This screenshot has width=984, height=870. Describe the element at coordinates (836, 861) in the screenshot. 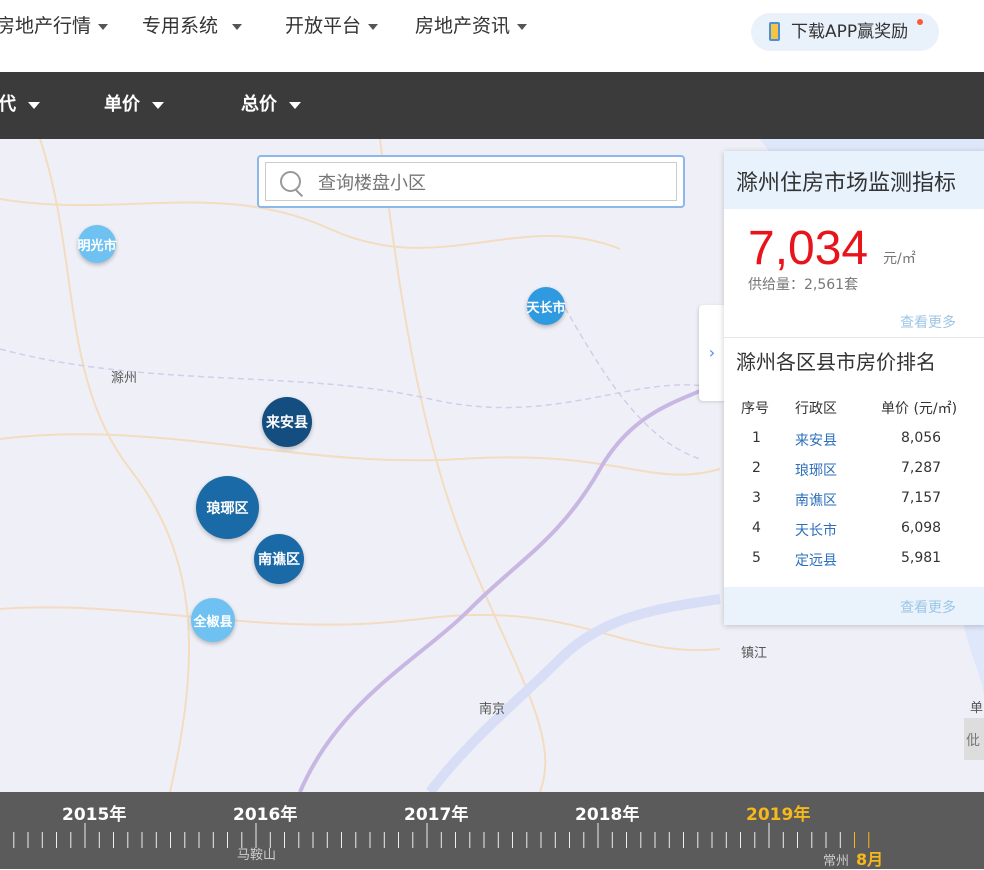

I see `map-label-changzhou: 常州` at that location.